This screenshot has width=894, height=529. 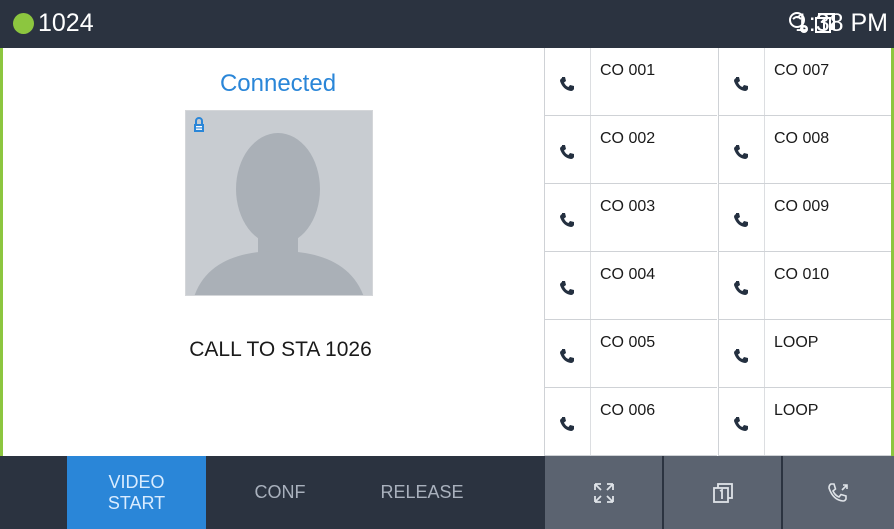 I want to click on release-button: RELEASE, so click(x=422, y=492).